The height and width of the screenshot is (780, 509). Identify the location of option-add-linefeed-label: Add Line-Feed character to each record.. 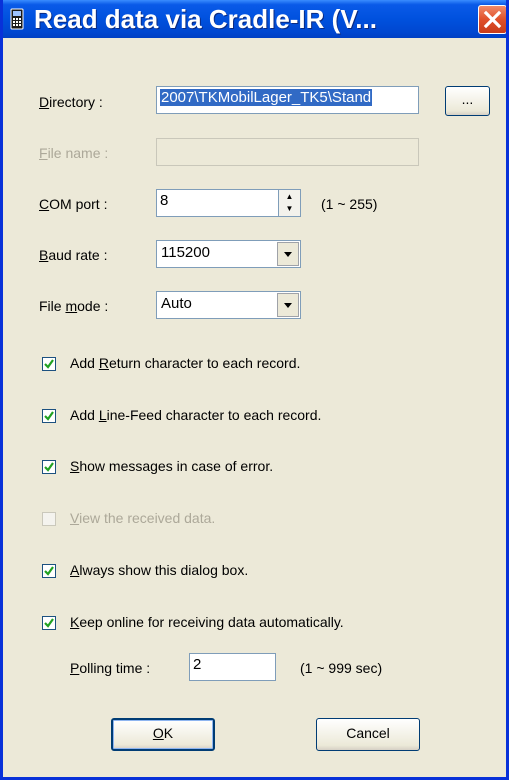
(195, 415).